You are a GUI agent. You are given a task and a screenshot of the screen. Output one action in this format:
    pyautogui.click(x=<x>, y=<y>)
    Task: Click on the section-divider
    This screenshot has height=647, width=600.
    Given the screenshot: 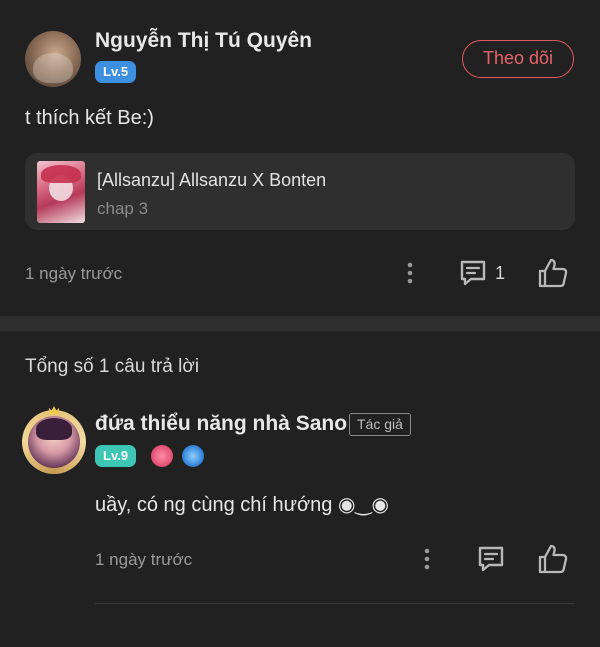 What is the action you would take?
    pyautogui.click(x=300, y=323)
    